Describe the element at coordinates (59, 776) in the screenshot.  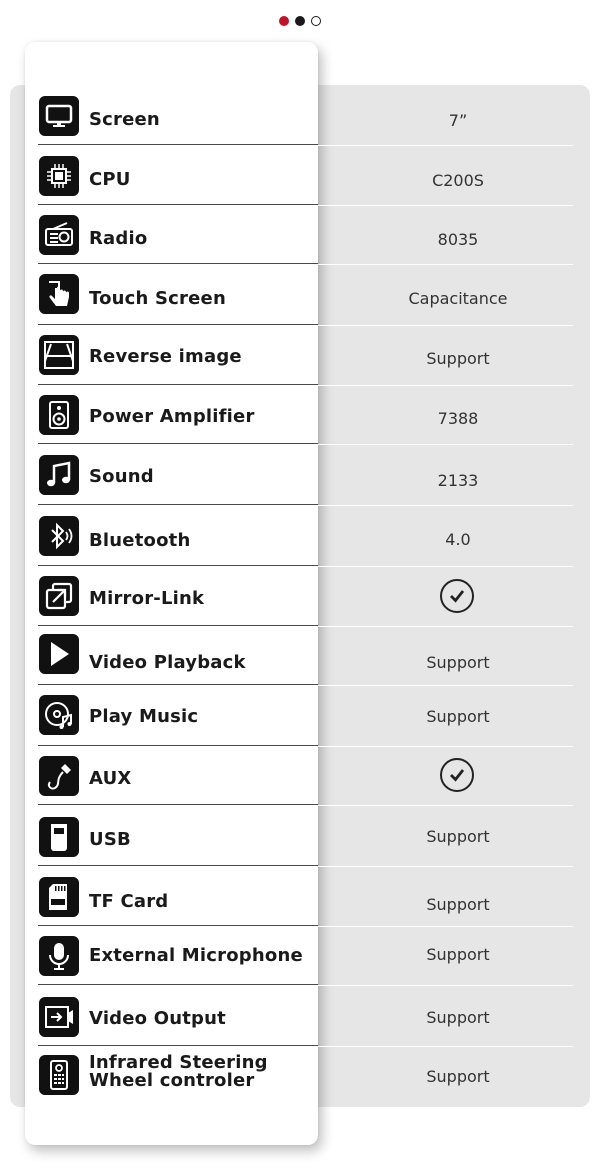
I see `aux-cable-icon` at that location.